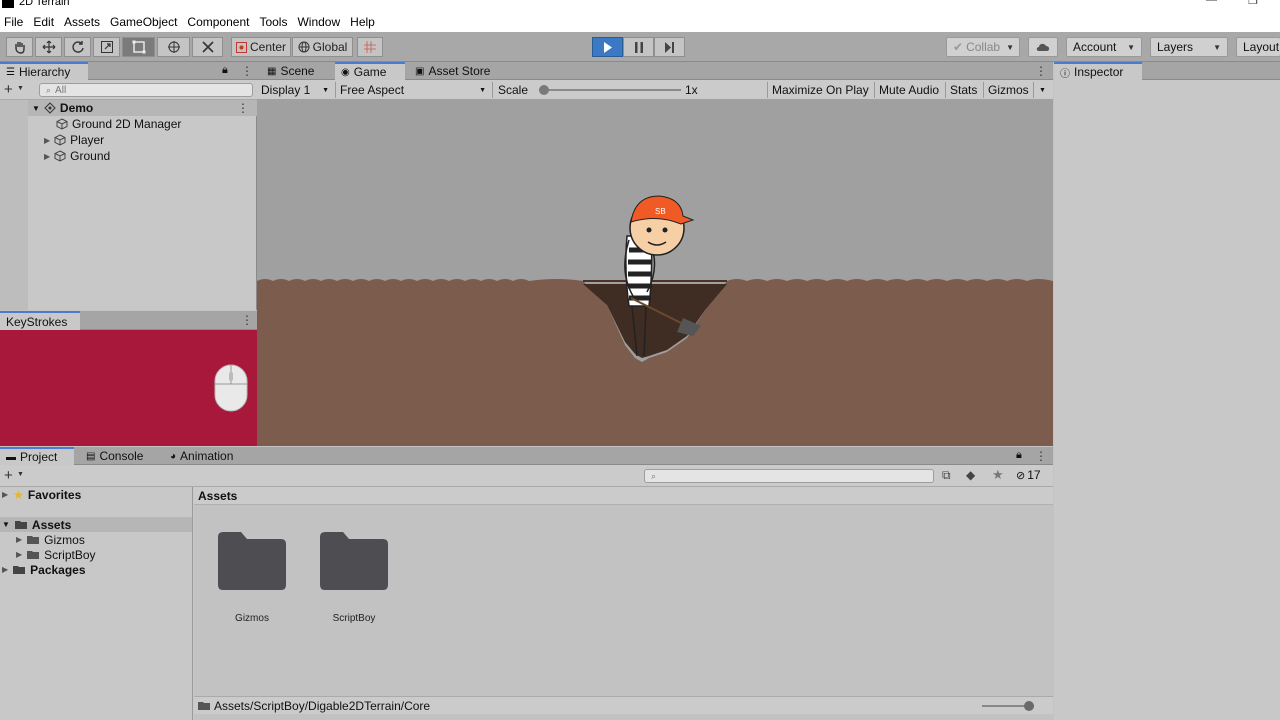  What do you see at coordinates (638, 47) in the screenshot?
I see `pause-button` at bounding box center [638, 47].